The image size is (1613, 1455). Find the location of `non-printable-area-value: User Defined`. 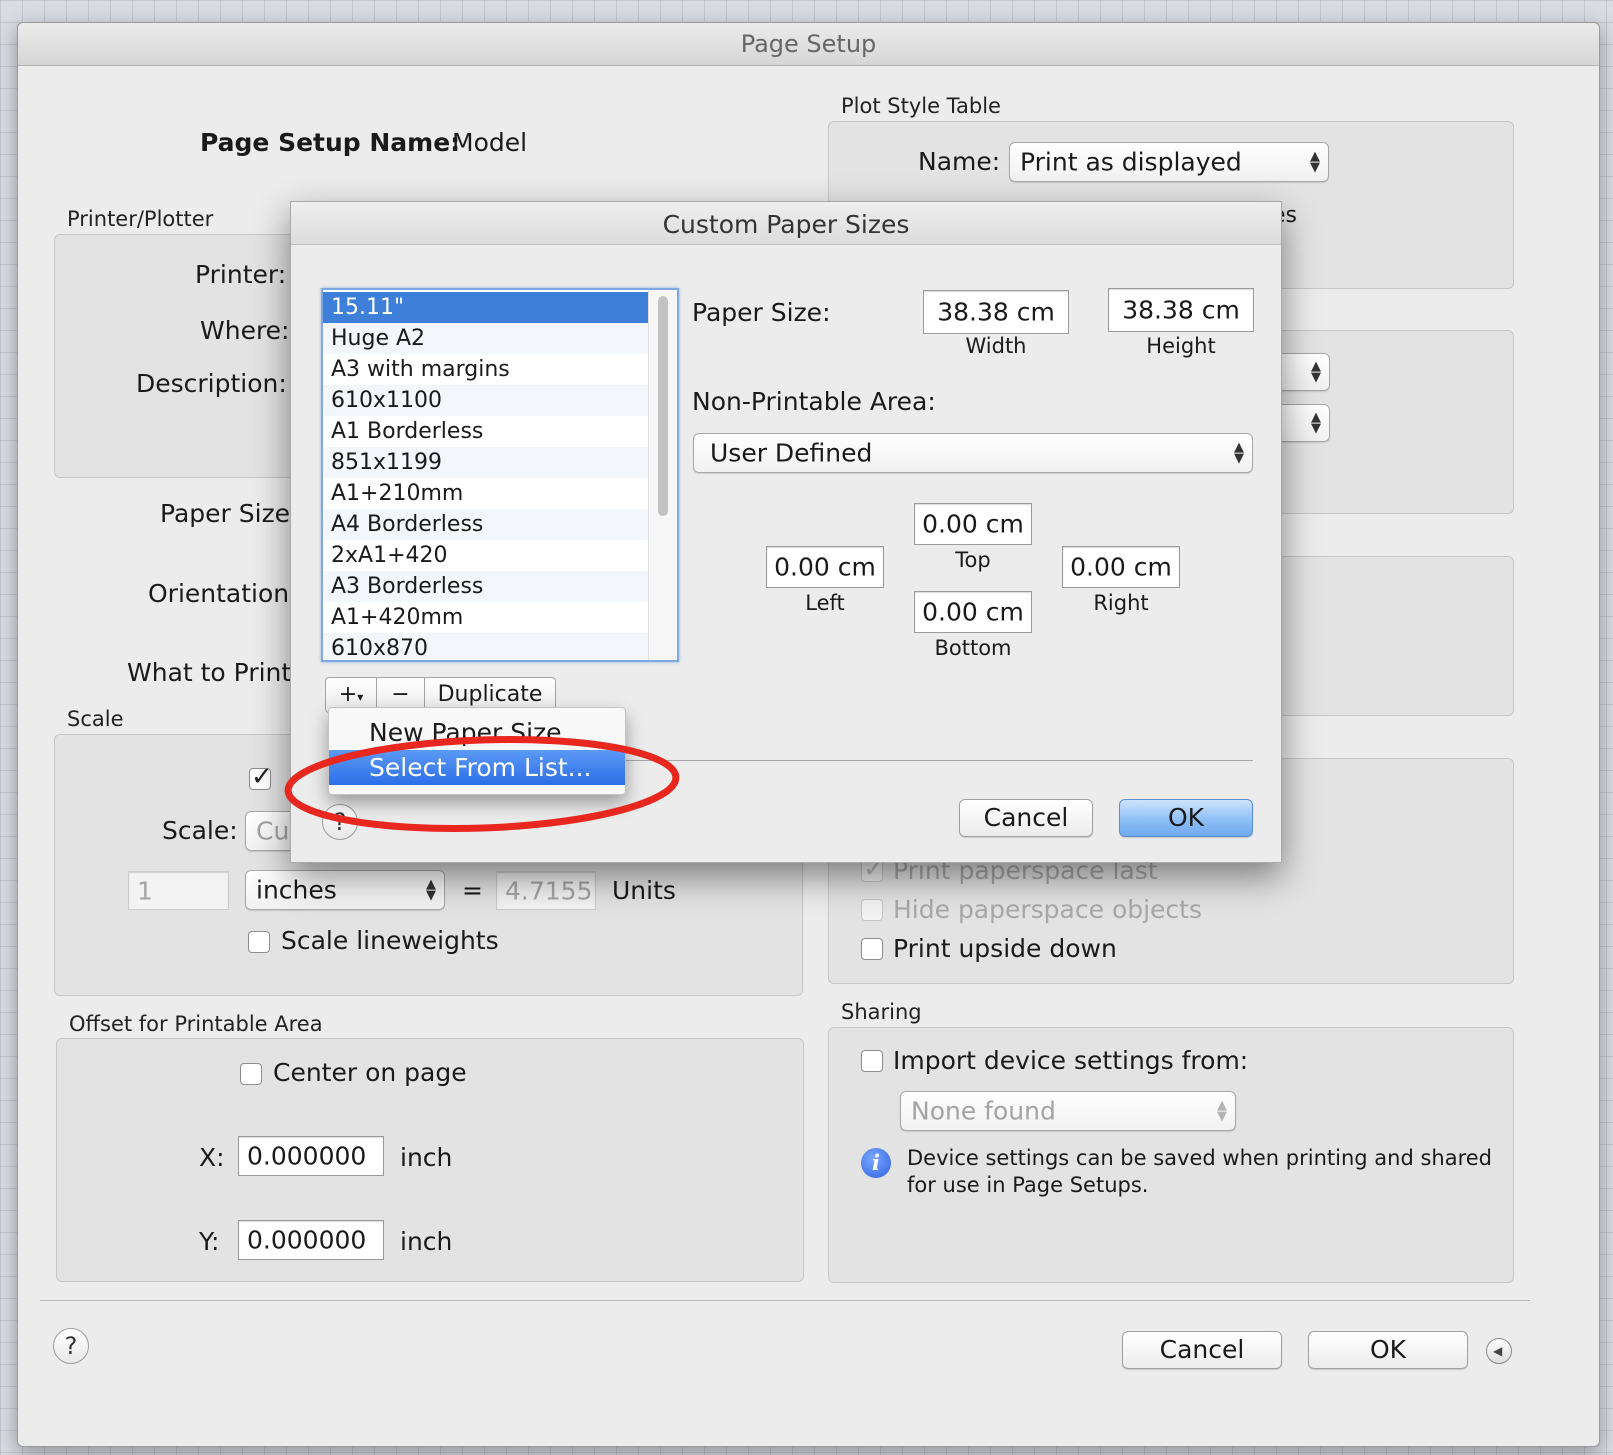

non-printable-area-value: User Defined is located at coordinates (791, 453).